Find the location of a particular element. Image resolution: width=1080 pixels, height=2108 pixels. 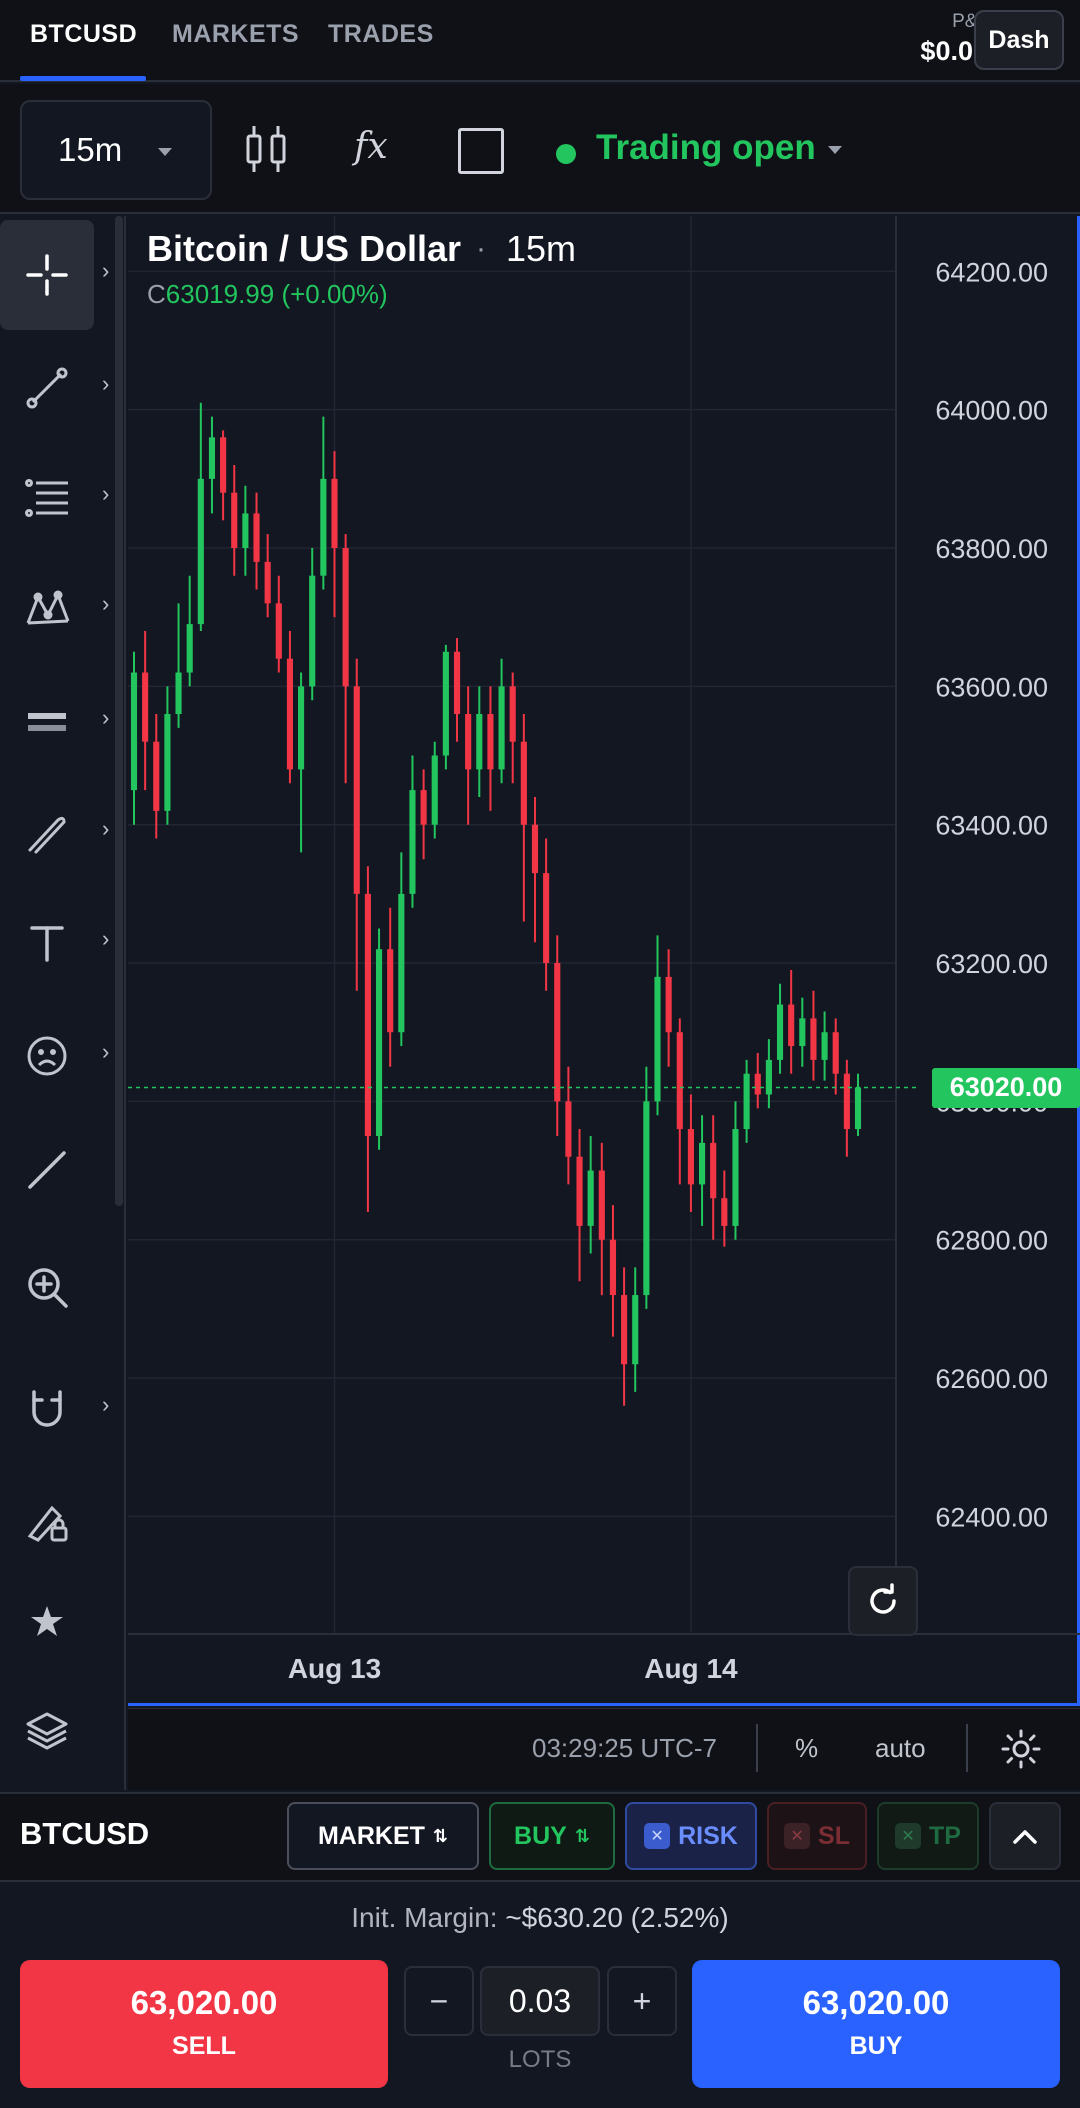

side-toggle-button: BUY ⇅ is located at coordinates (552, 1836).